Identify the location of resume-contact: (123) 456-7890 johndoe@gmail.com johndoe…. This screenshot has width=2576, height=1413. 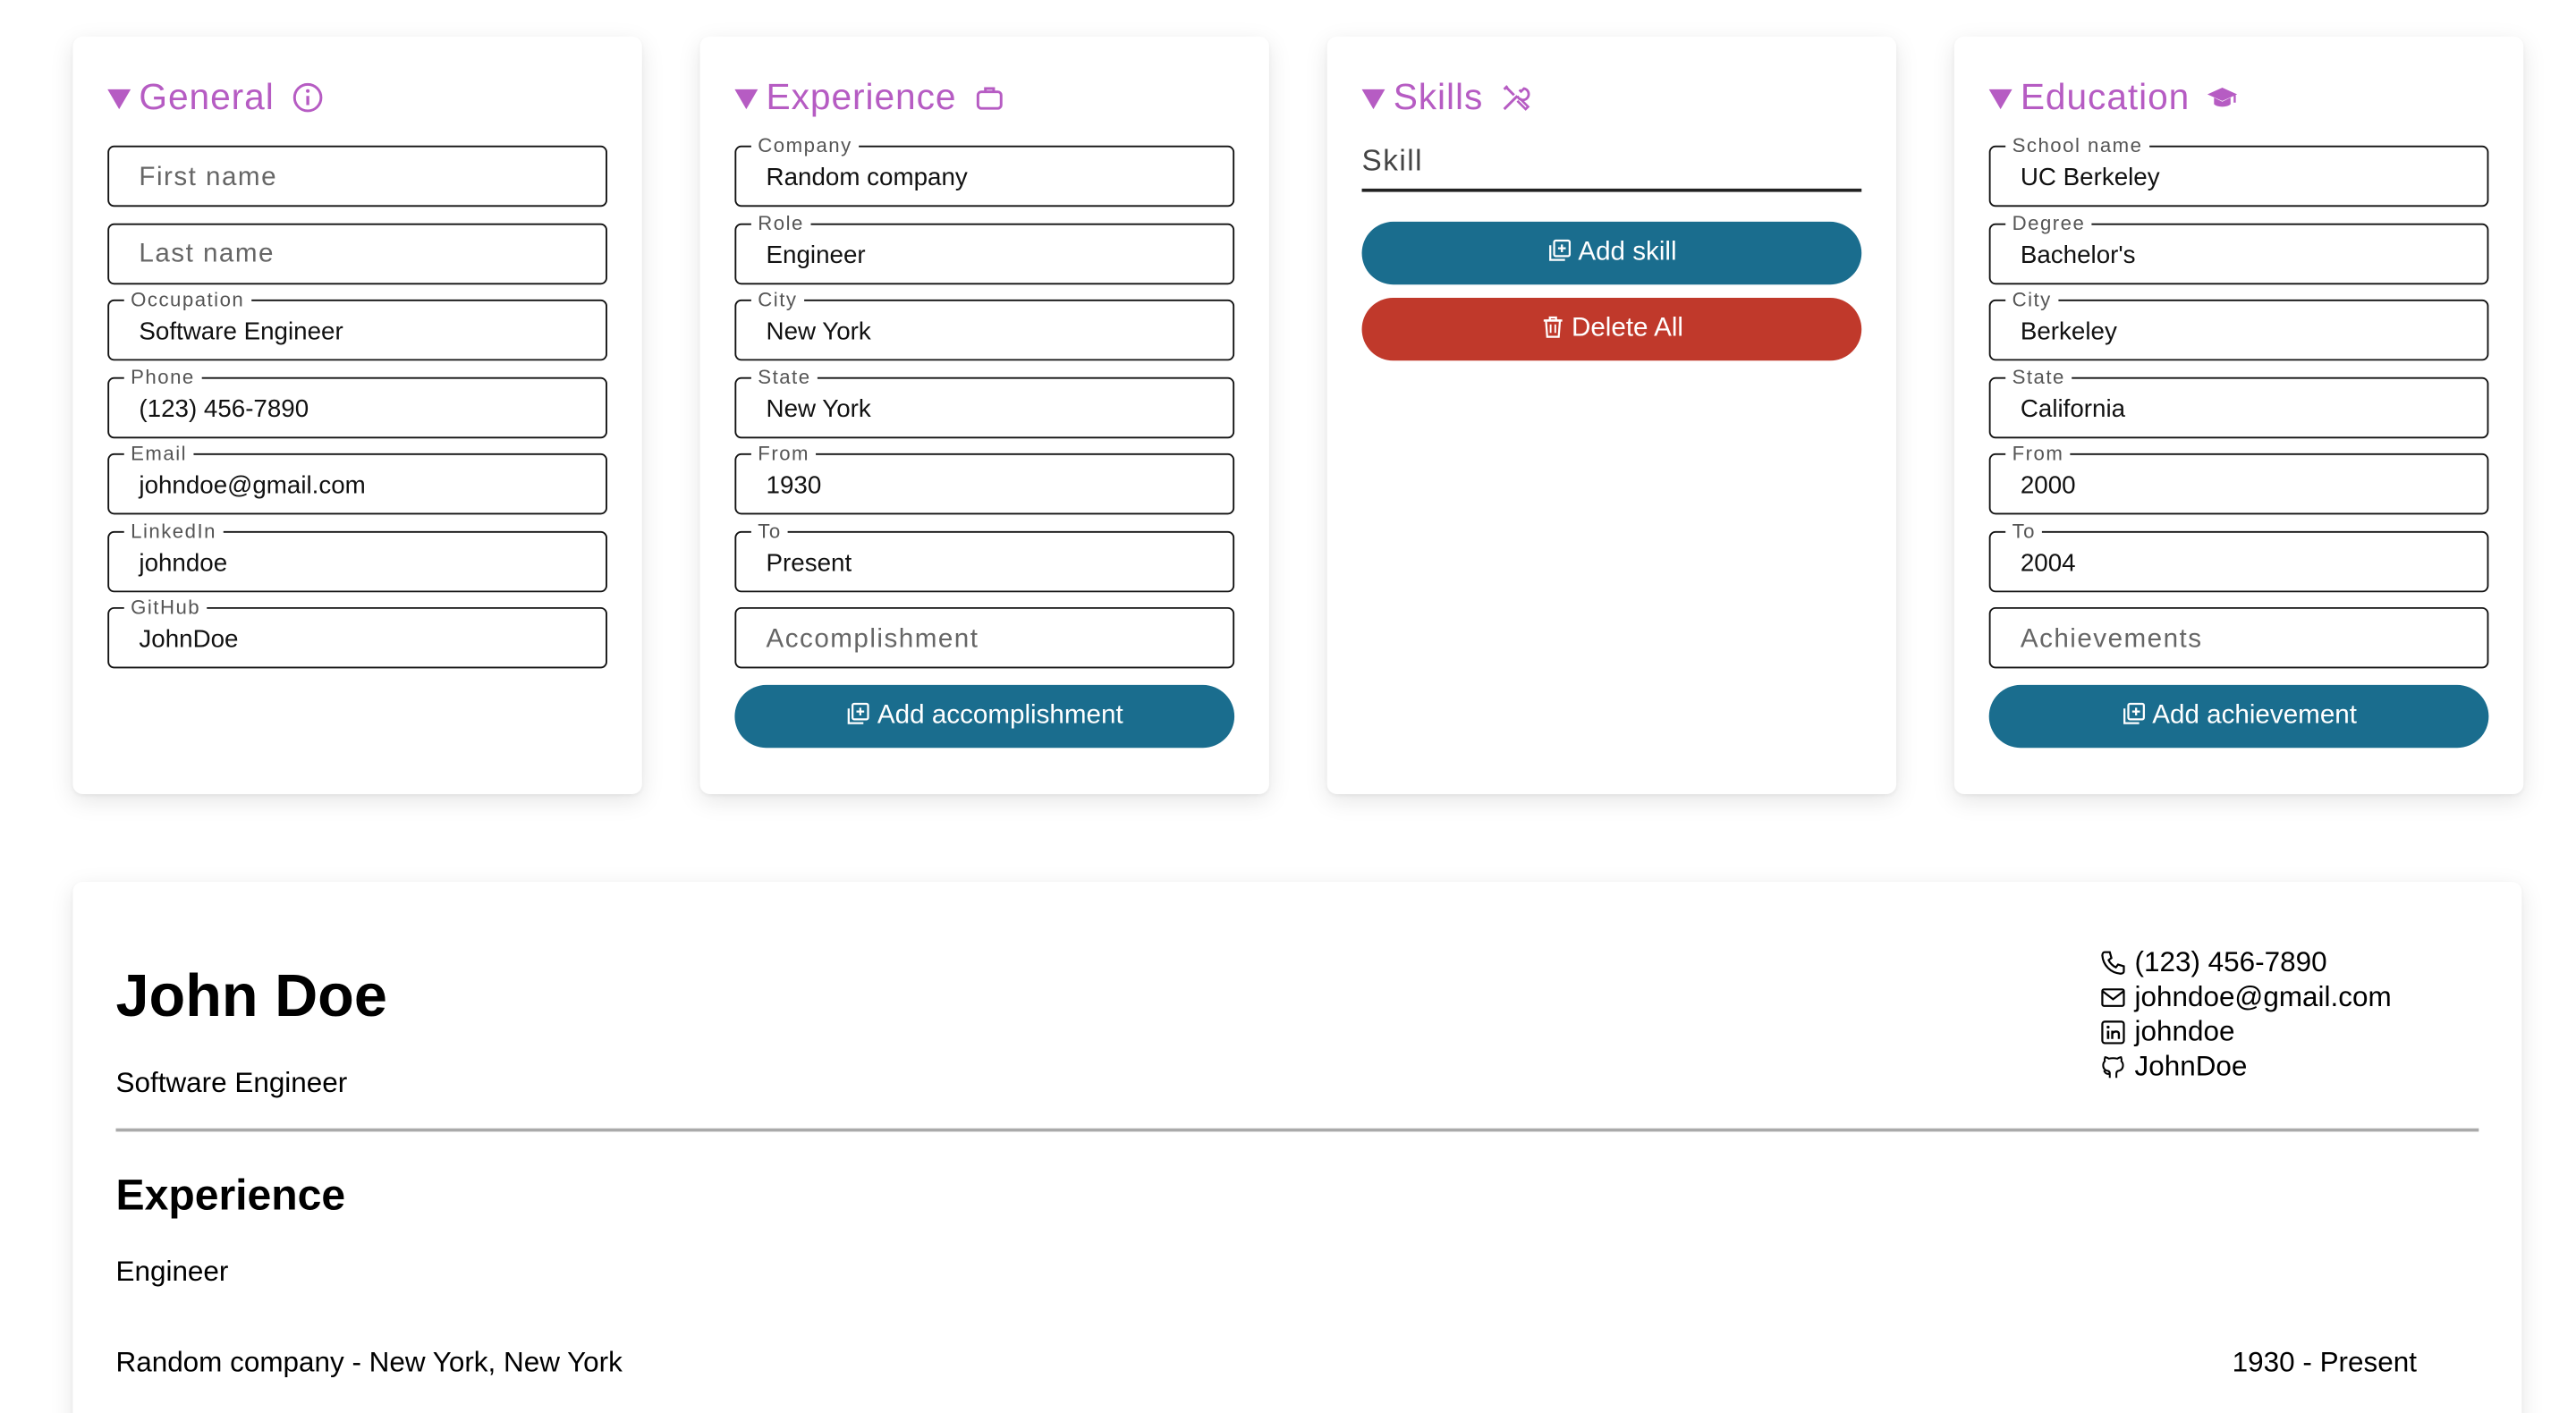
(2246, 1013).